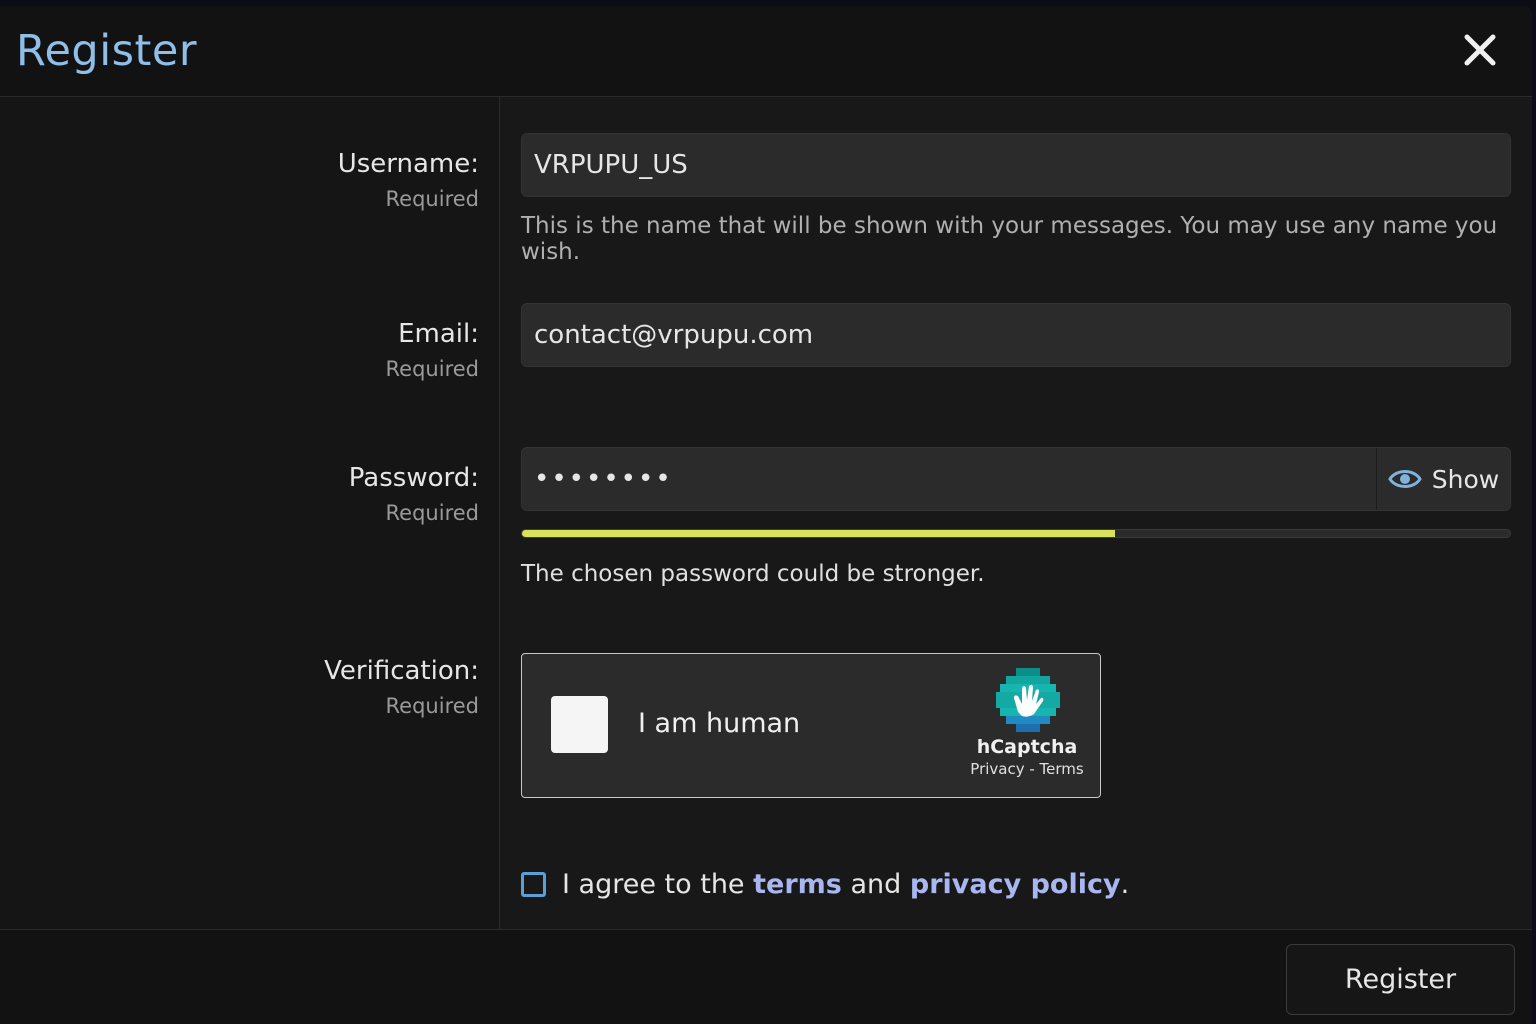 Image resolution: width=1536 pixels, height=1024 pixels. I want to click on dialog-header: Register, so click(766, 51).